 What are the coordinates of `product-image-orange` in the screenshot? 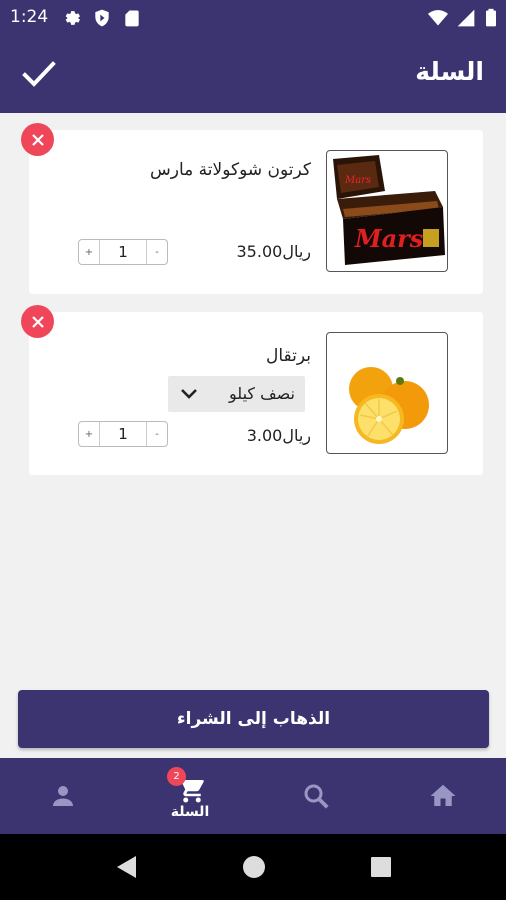 It's located at (387, 393).